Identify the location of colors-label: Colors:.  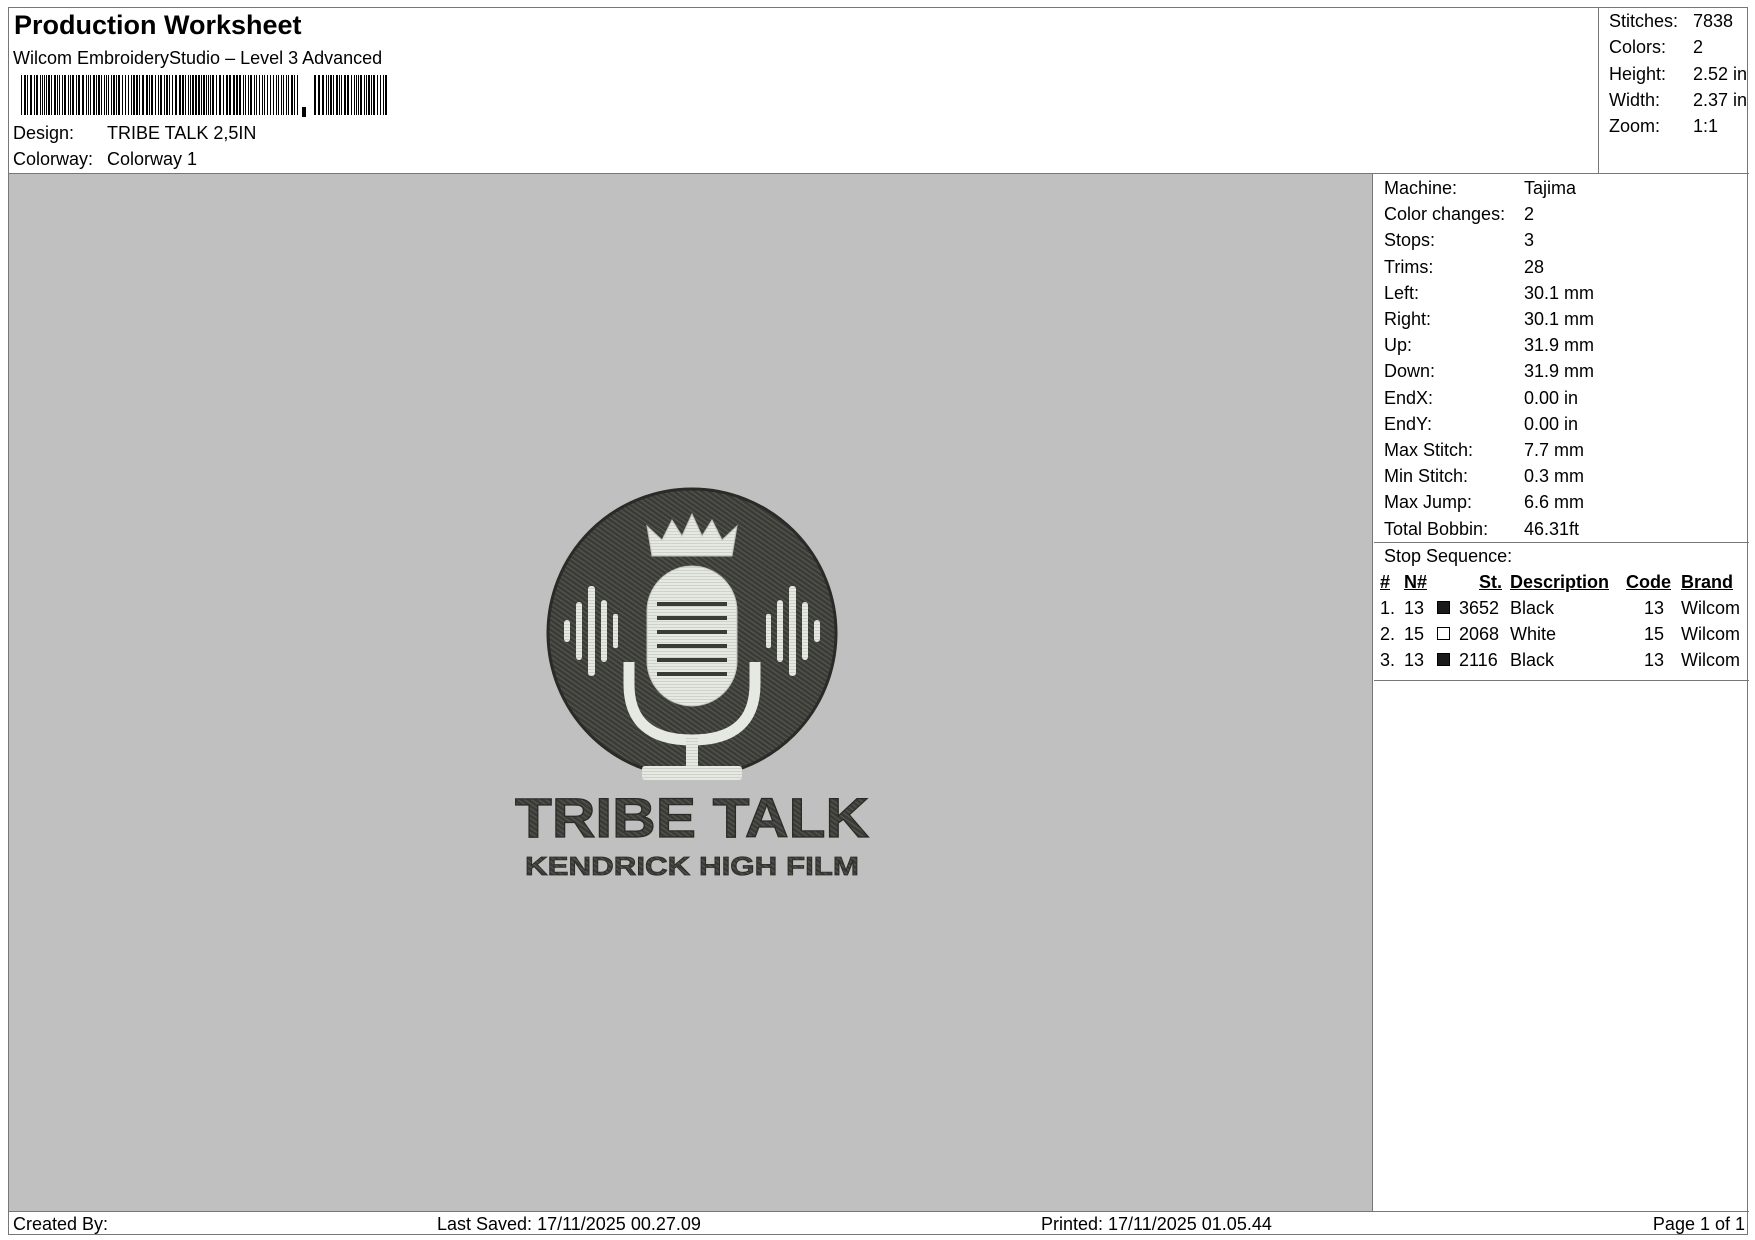
(1638, 47).